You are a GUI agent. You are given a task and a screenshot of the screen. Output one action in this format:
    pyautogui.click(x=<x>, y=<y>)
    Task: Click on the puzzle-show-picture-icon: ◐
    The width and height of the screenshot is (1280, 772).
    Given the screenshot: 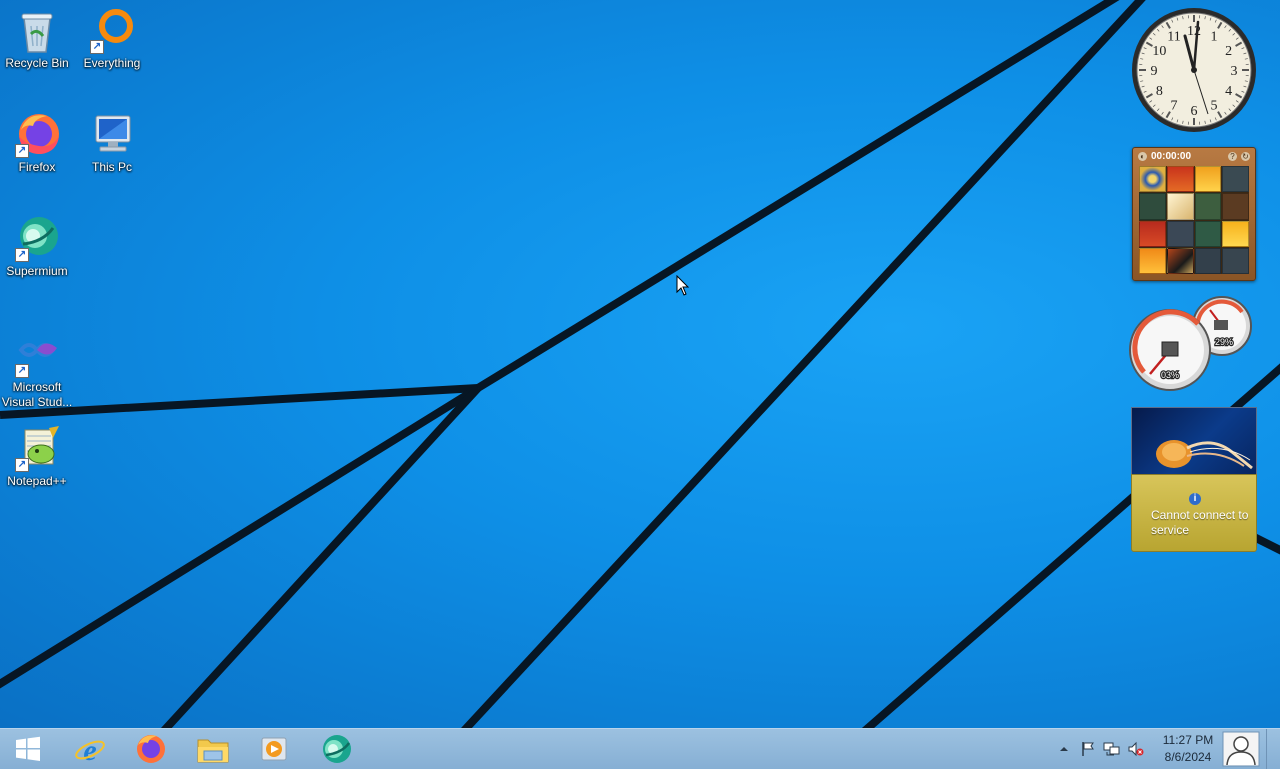 What is the action you would take?
    pyautogui.click(x=1142, y=156)
    